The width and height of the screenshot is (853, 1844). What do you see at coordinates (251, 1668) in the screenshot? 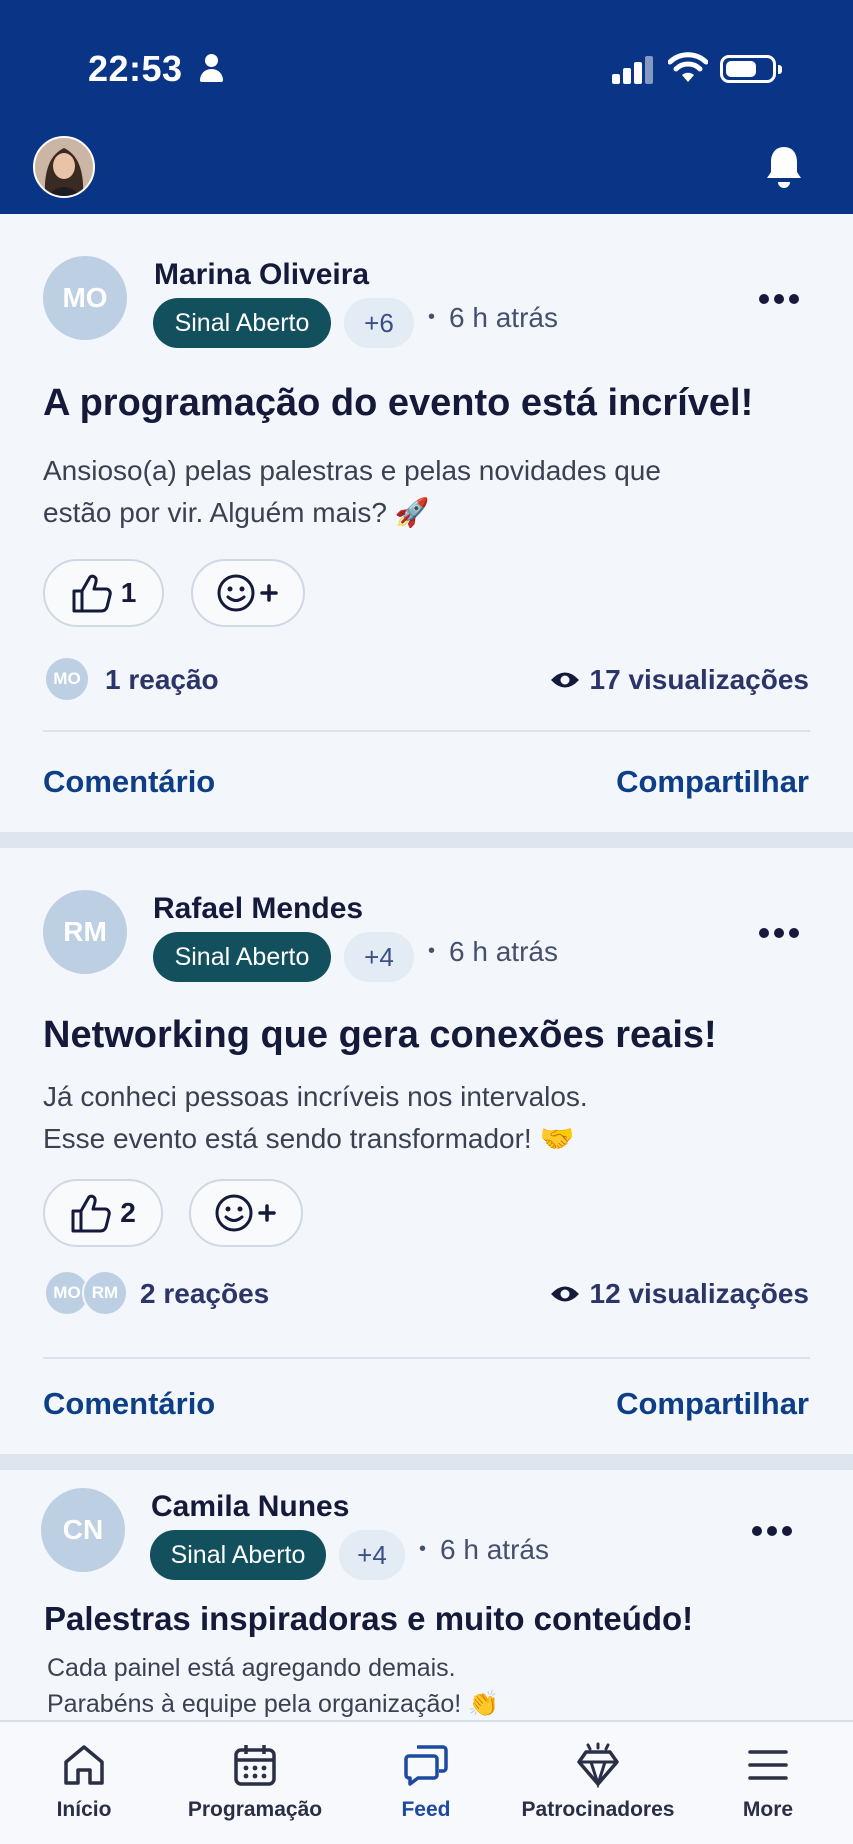
I see `post-body-line: Cada painel está agregando demais.` at bounding box center [251, 1668].